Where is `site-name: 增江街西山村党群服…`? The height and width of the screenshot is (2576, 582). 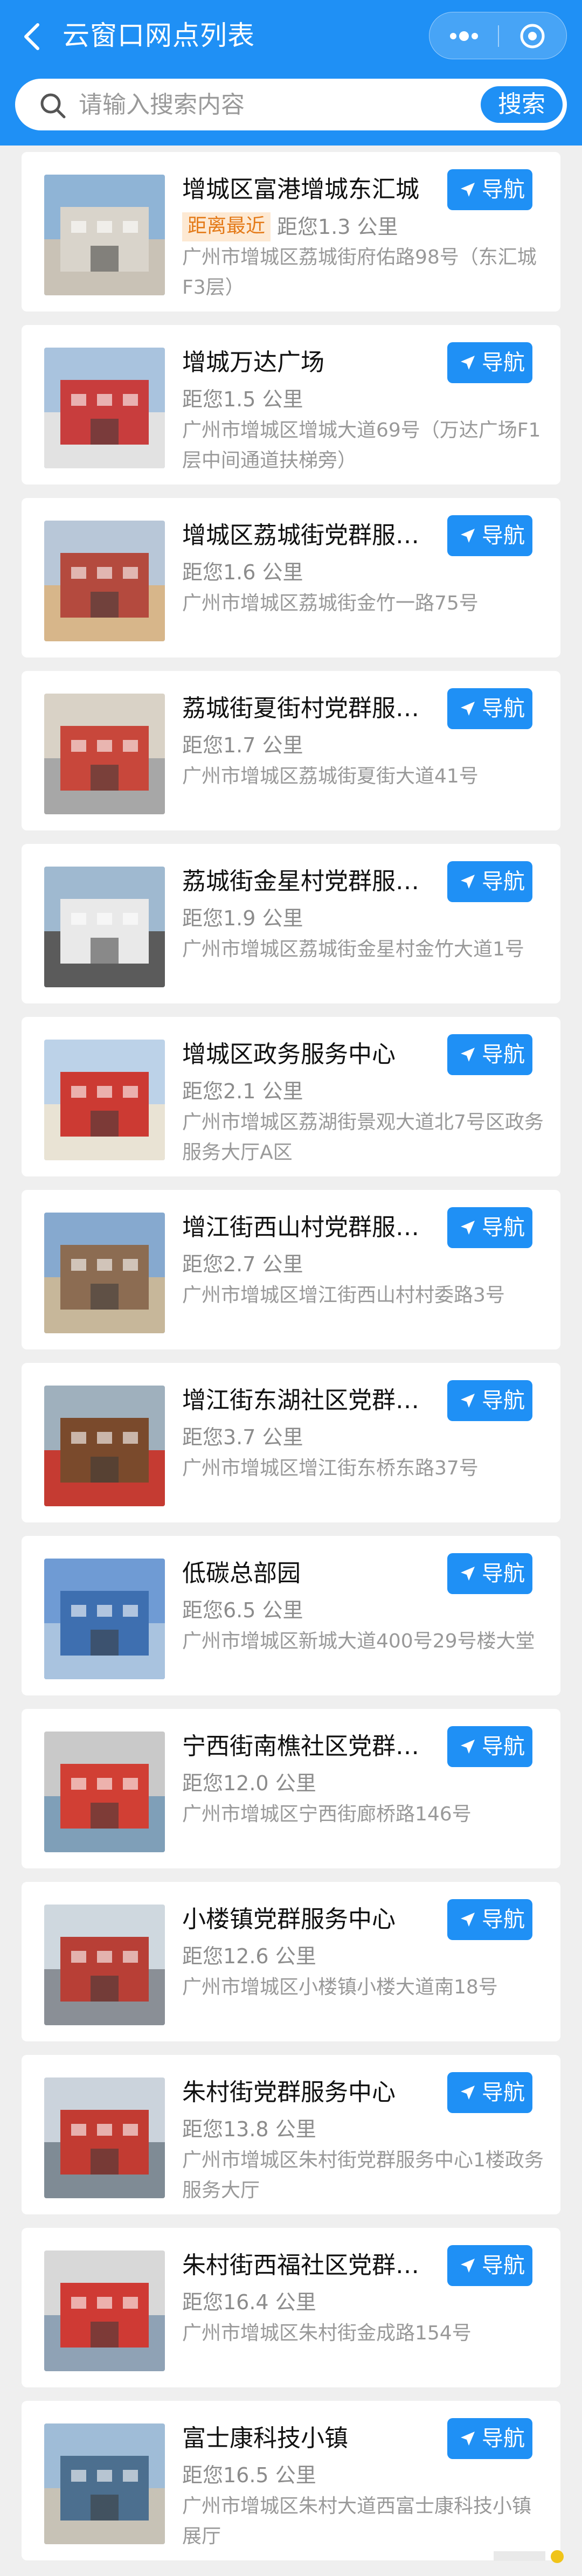 site-name: 增江街西山村党群服… is located at coordinates (300, 1227).